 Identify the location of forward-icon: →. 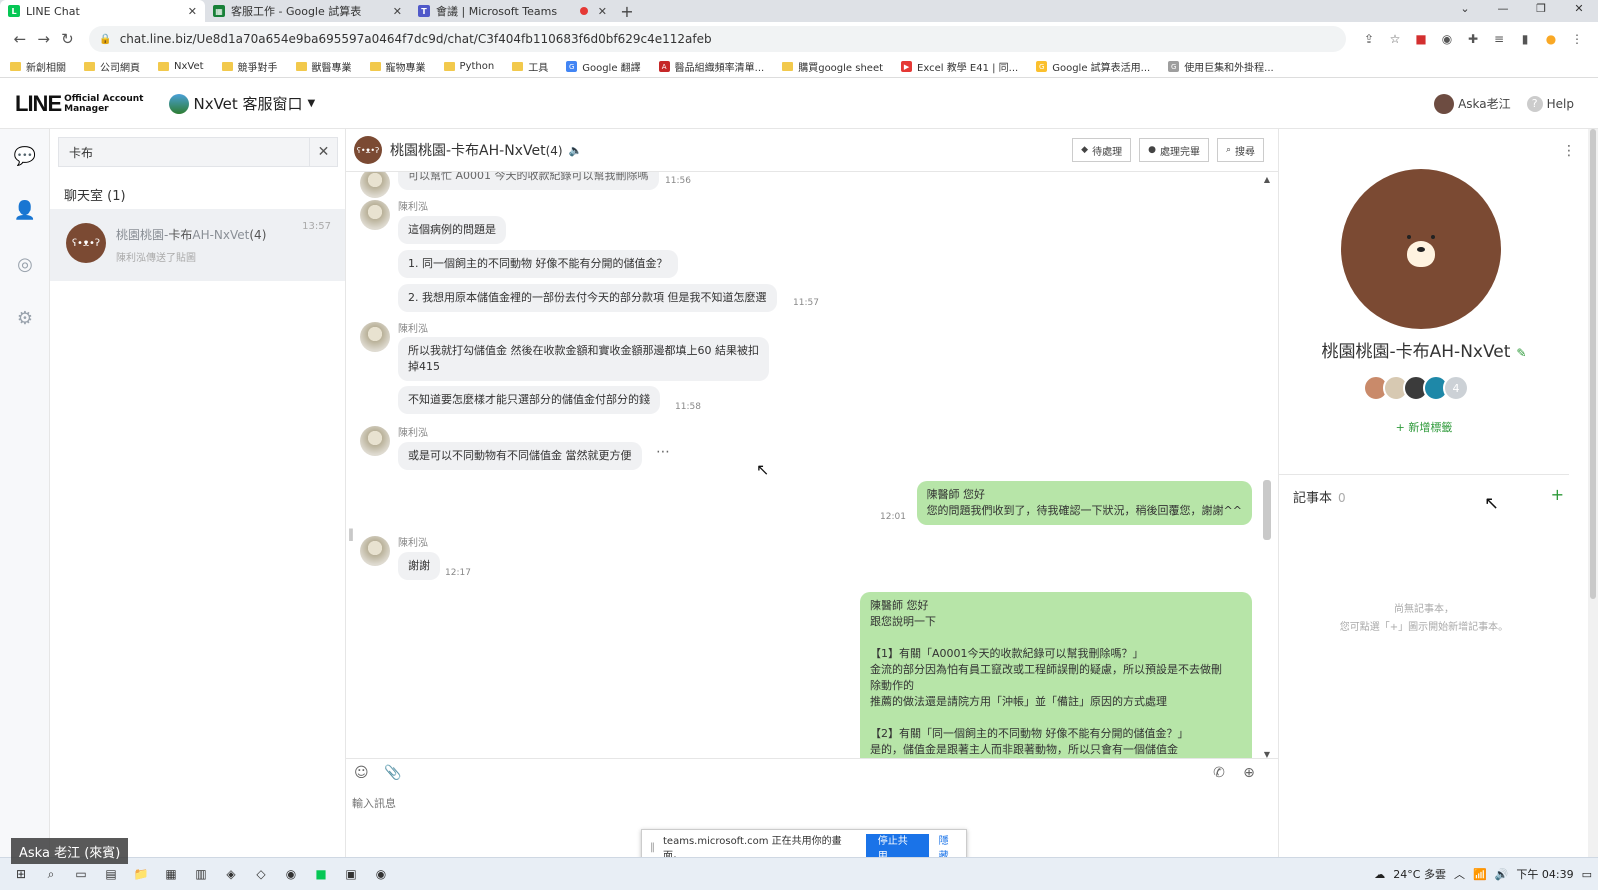
(44, 39).